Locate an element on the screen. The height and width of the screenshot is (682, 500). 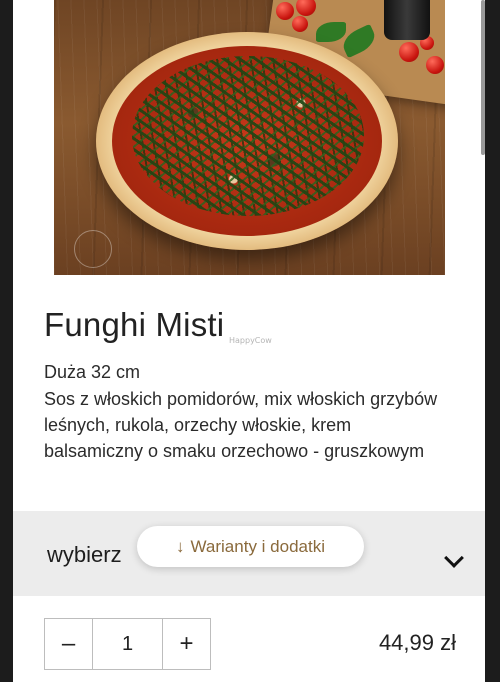
product-title: Funghi Misti is located at coordinates (134, 324).